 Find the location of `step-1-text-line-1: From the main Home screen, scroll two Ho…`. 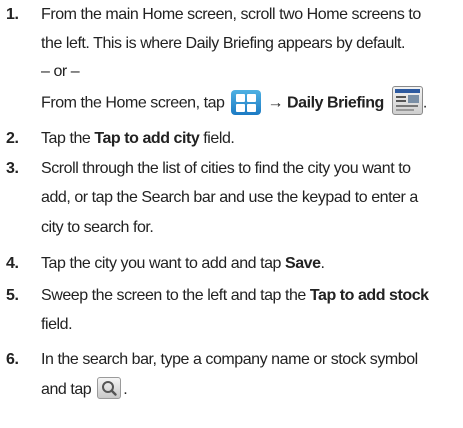

step-1-text-line-1: From the main Home screen, scroll two Ho… is located at coordinates (231, 14).